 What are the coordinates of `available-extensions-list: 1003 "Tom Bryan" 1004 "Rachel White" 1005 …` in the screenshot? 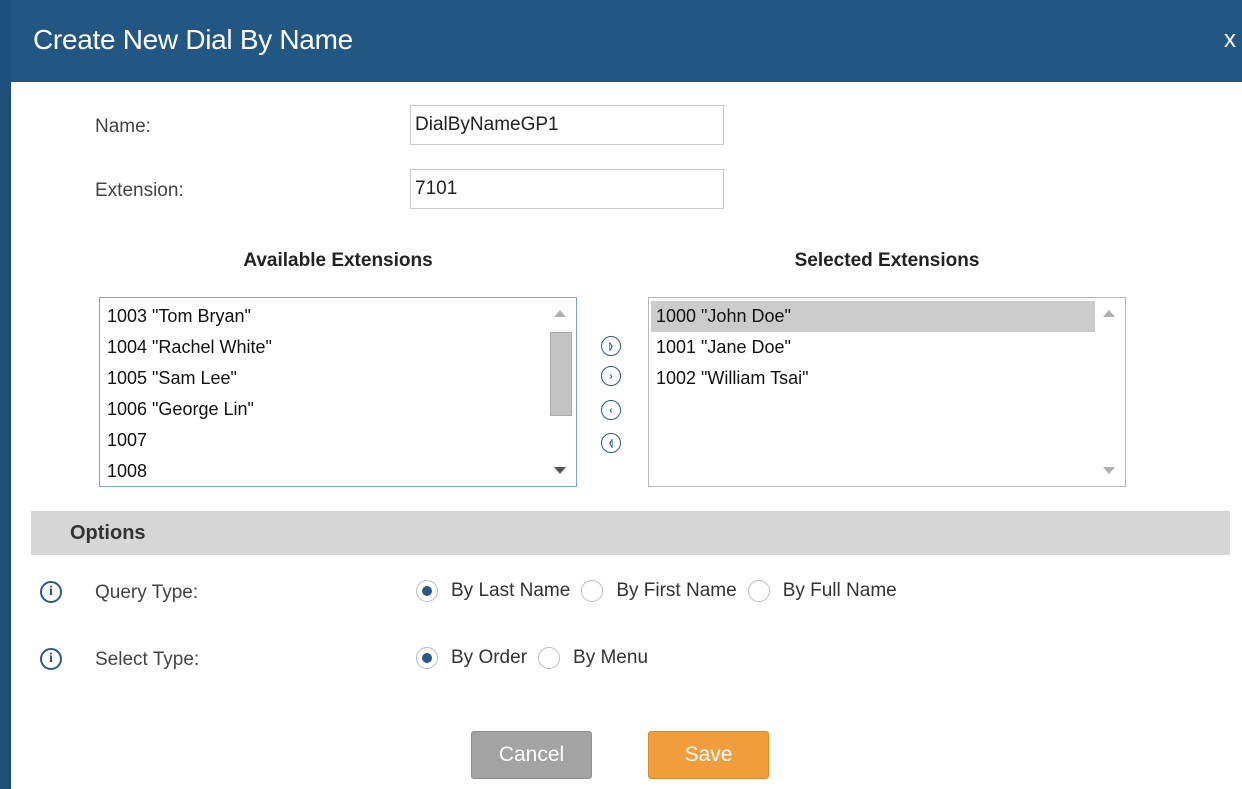 It's located at (338, 392).